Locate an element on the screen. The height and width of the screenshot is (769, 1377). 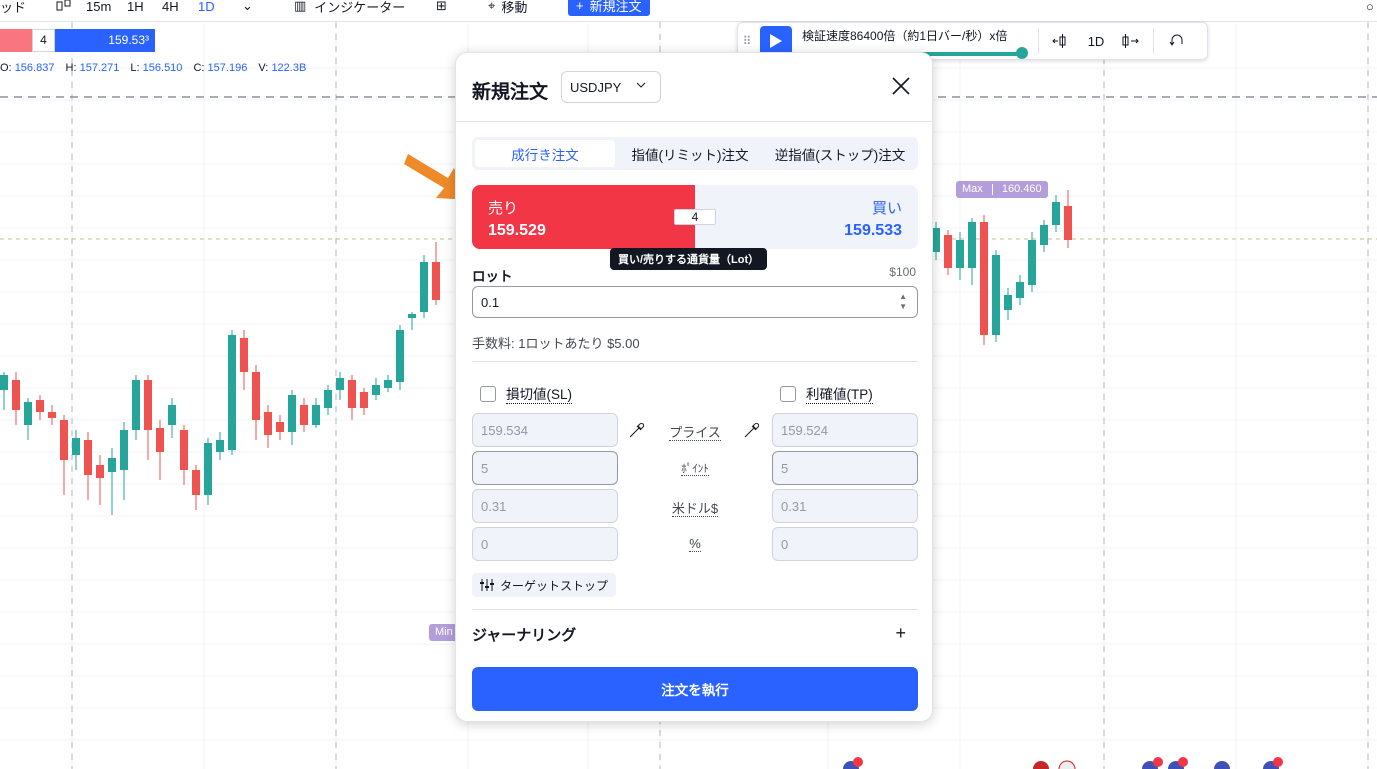
low-value: 156.510 is located at coordinates (162, 68).